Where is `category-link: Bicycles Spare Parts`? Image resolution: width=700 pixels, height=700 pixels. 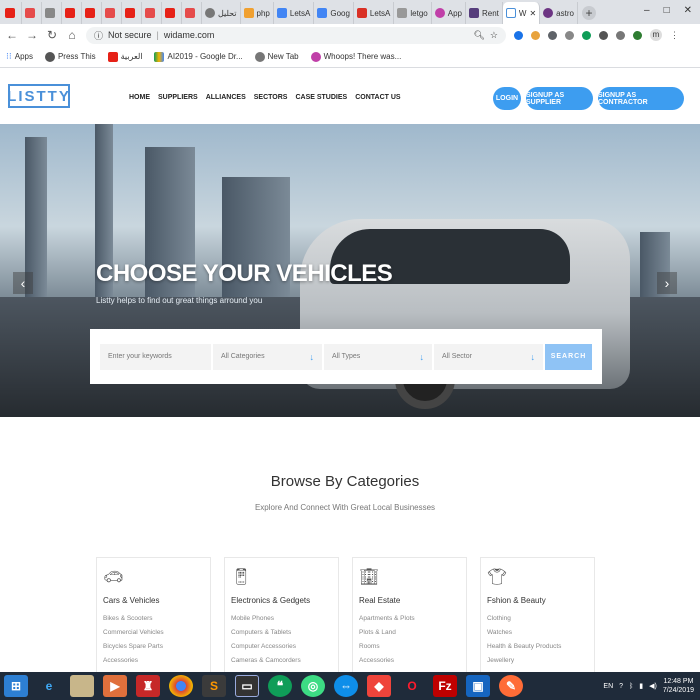
category-link: Bicycles Spare Parts is located at coordinates (153, 646).